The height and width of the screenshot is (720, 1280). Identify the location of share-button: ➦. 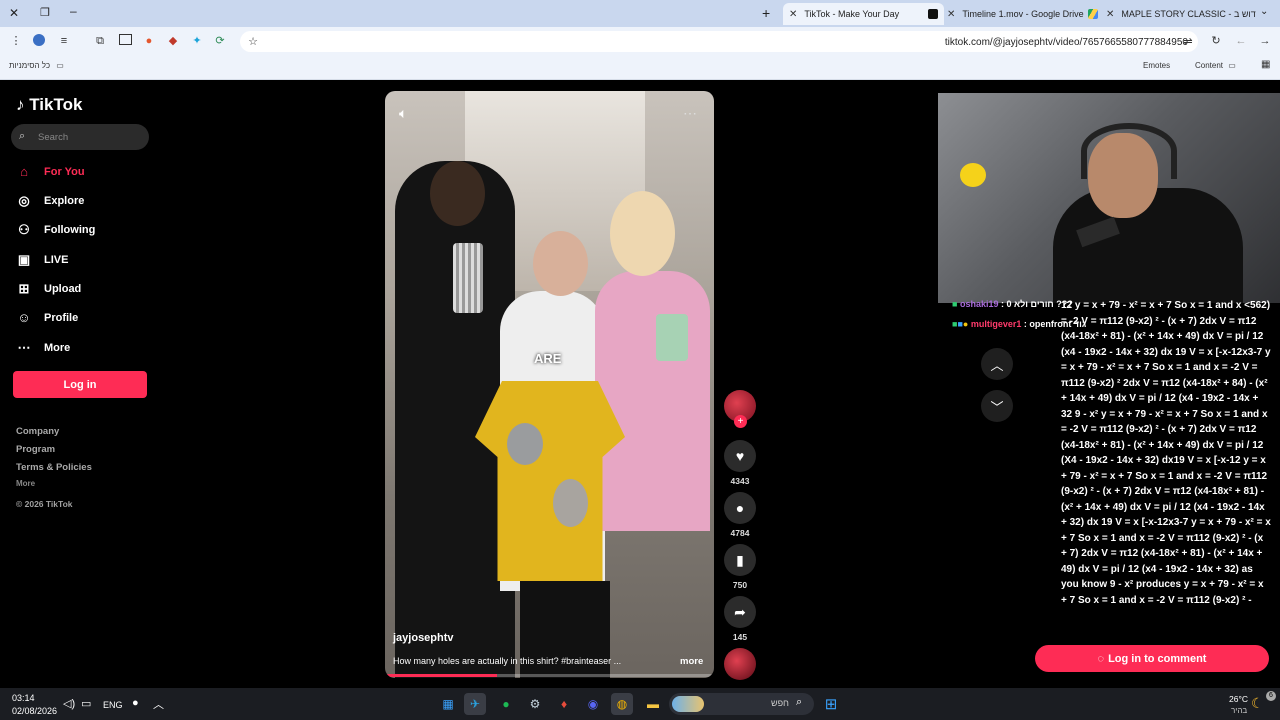
(740, 612).